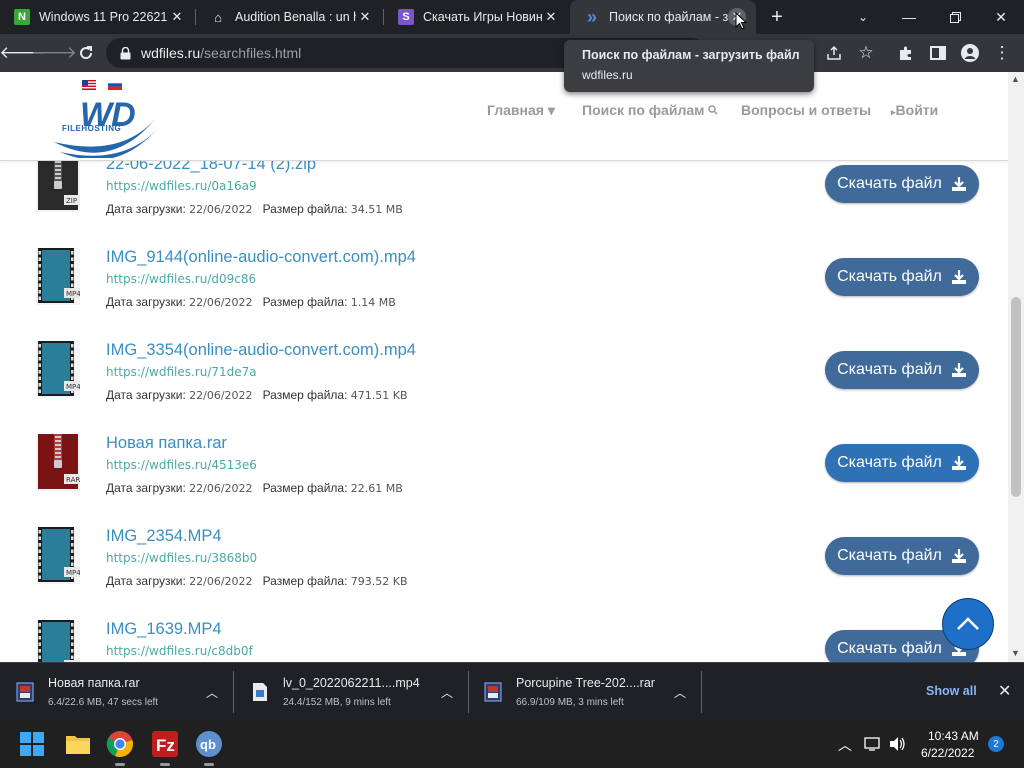 Image resolution: width=1024 pixels, height=768 pixels. Describe the element at coordinates (1001, 17) in the screenshot. I see `close-window-button: ✕` at that location.